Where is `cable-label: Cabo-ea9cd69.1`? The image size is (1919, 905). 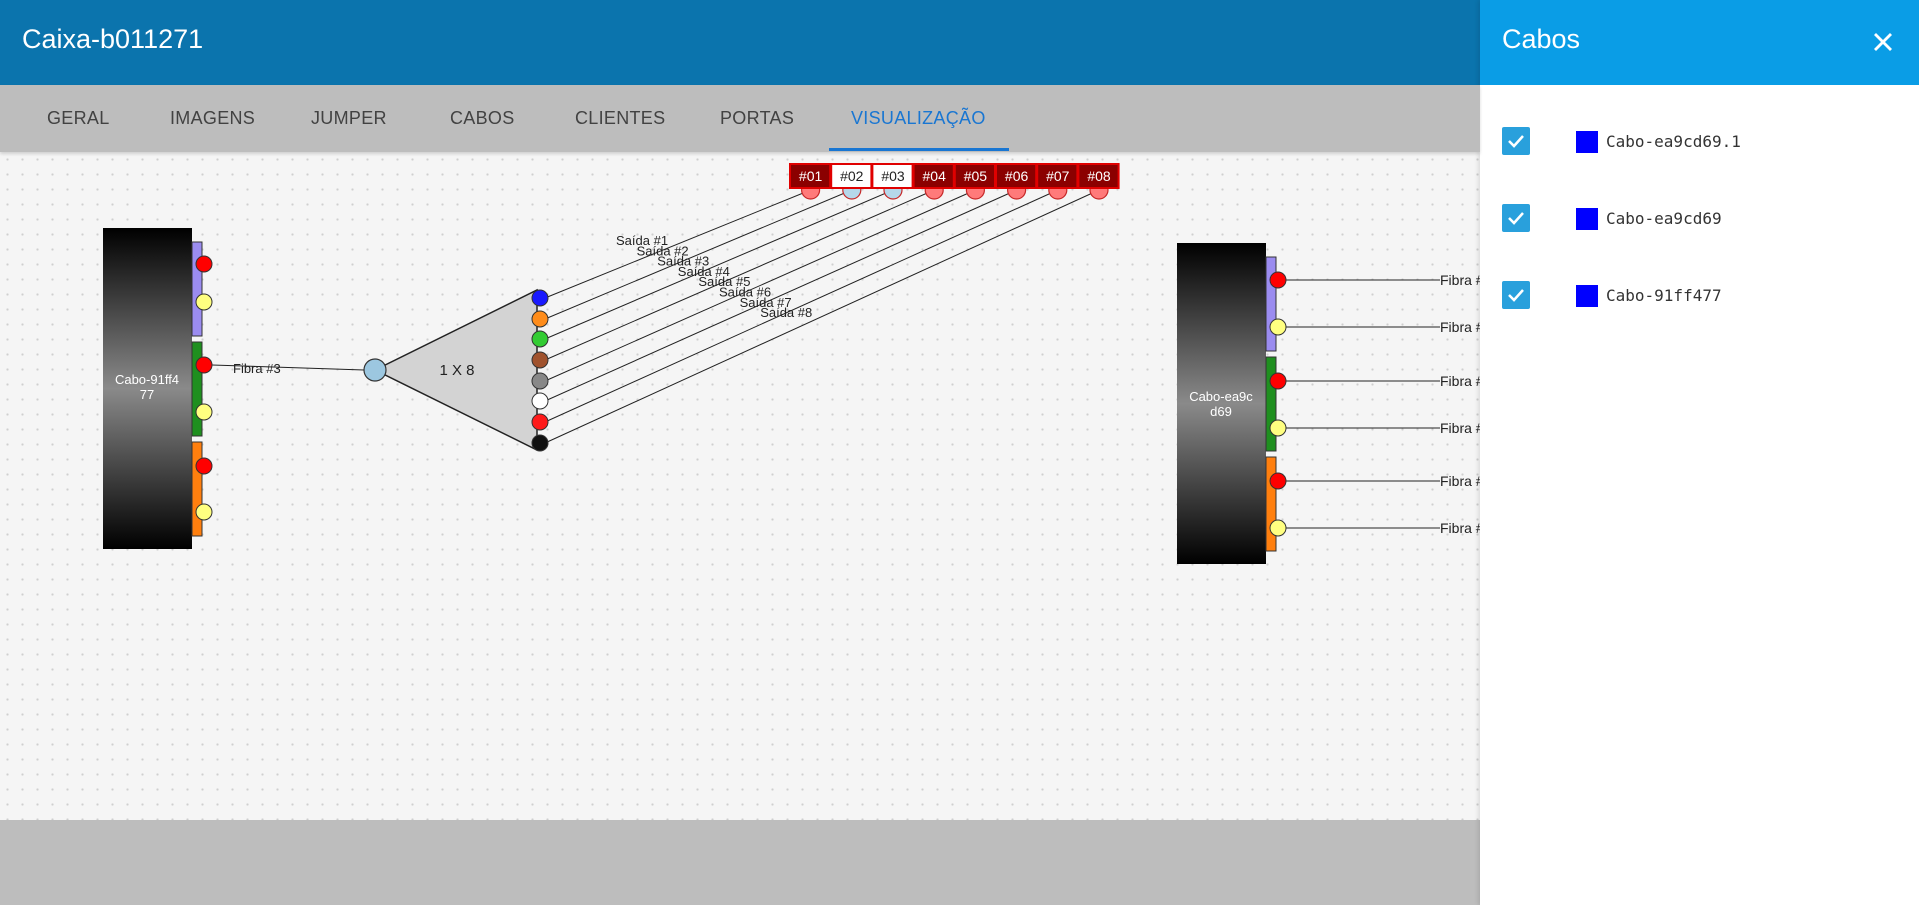 cable-label: Cabo-ea9cd69.1 is located at coordinates (1673, 141).